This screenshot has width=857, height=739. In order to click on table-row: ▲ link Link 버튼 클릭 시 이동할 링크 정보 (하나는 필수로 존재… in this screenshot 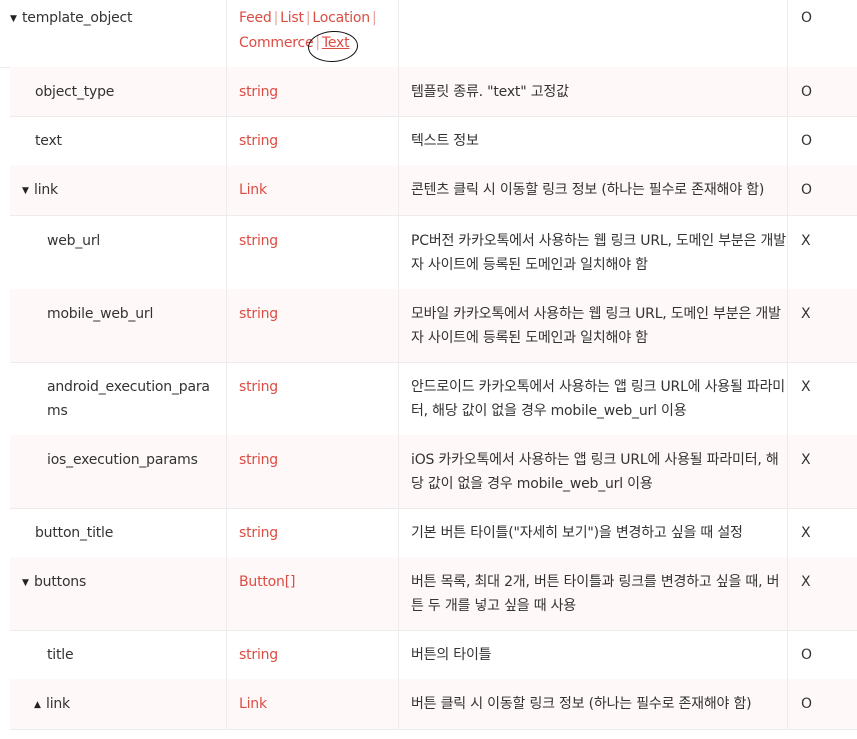, I will do `click(433, 704)`.